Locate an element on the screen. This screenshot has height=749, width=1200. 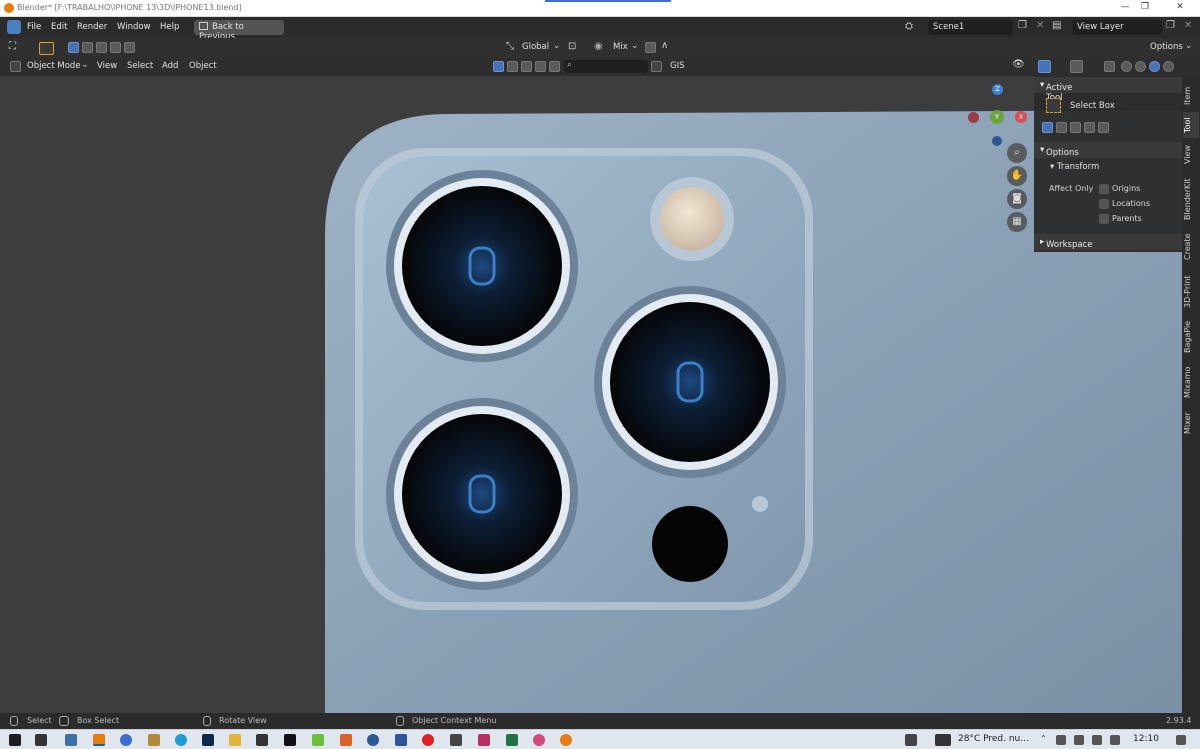
mode-difference-icon is located at coordinates (1089, 127).